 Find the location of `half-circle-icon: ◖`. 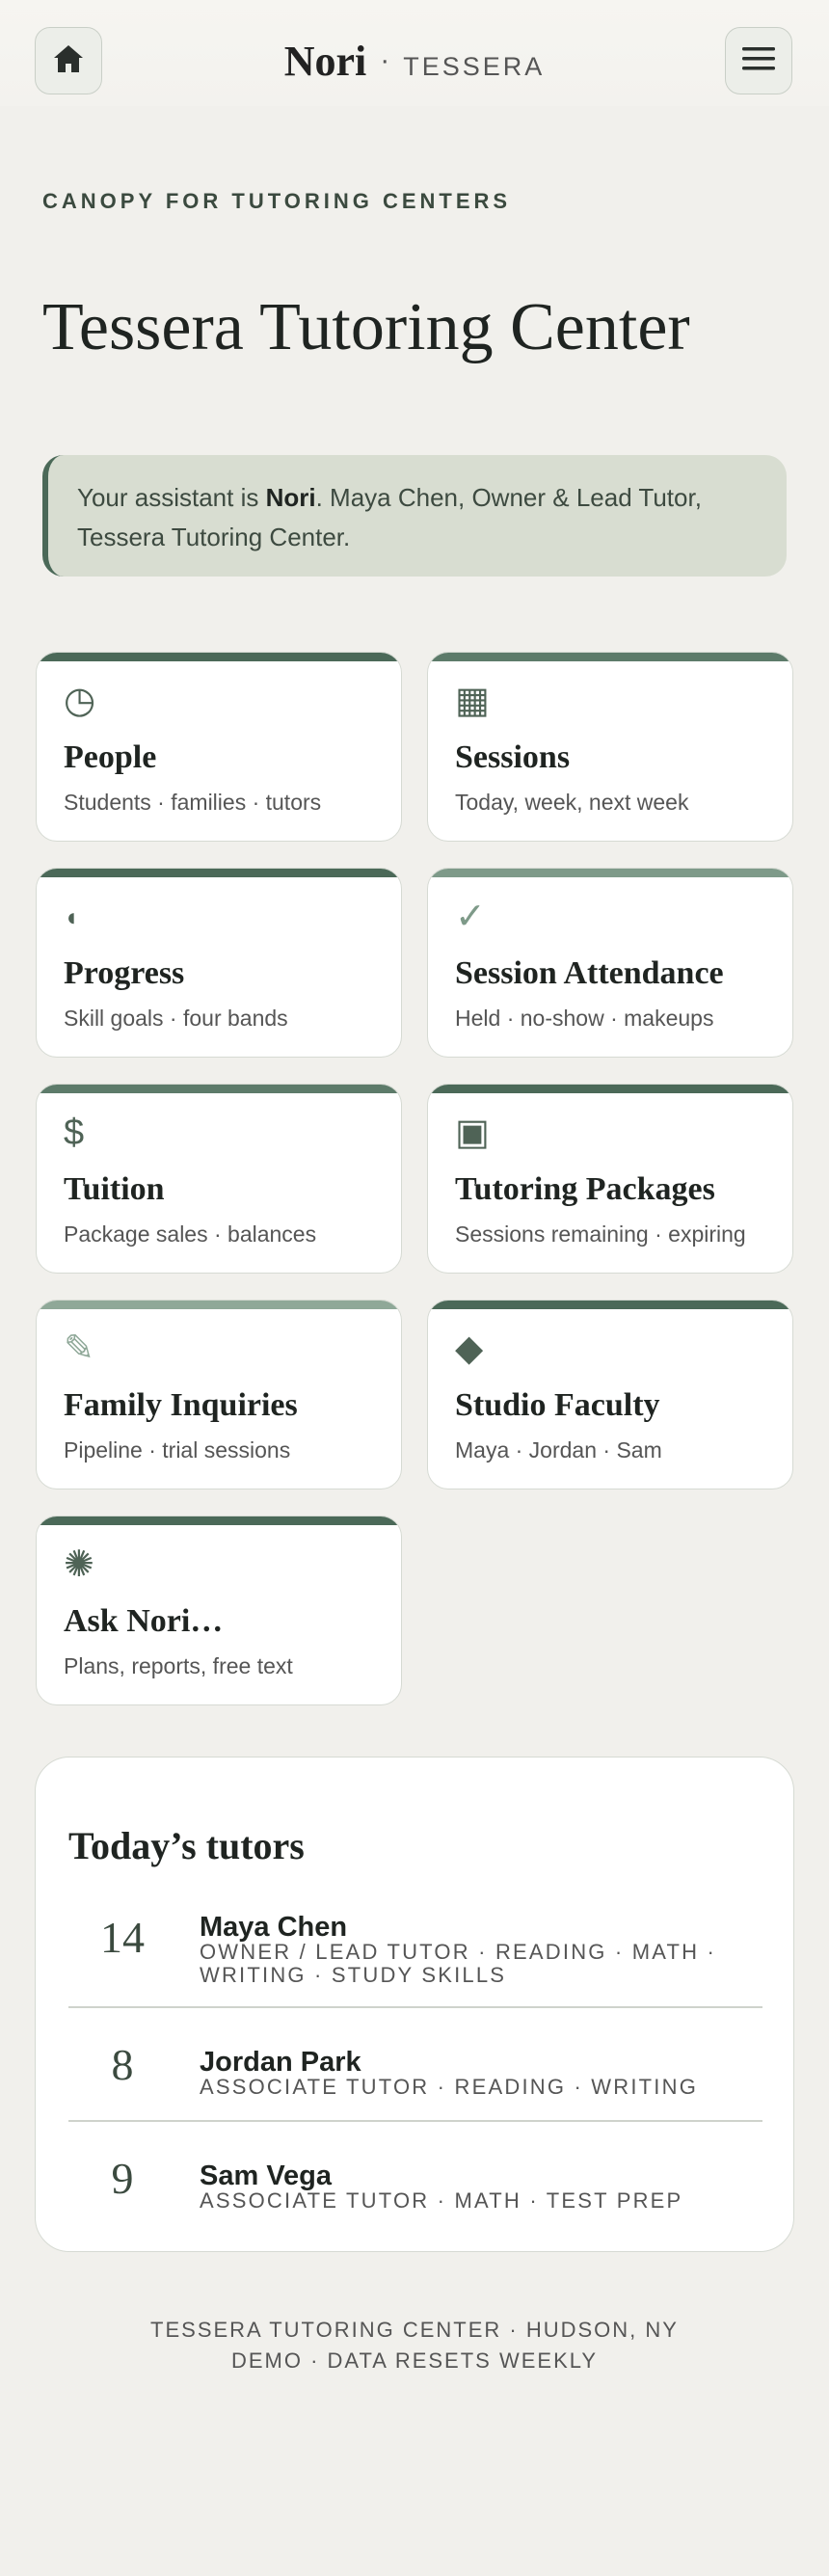

half-circle-icon: ◖ is located at coordinates (71, 917).